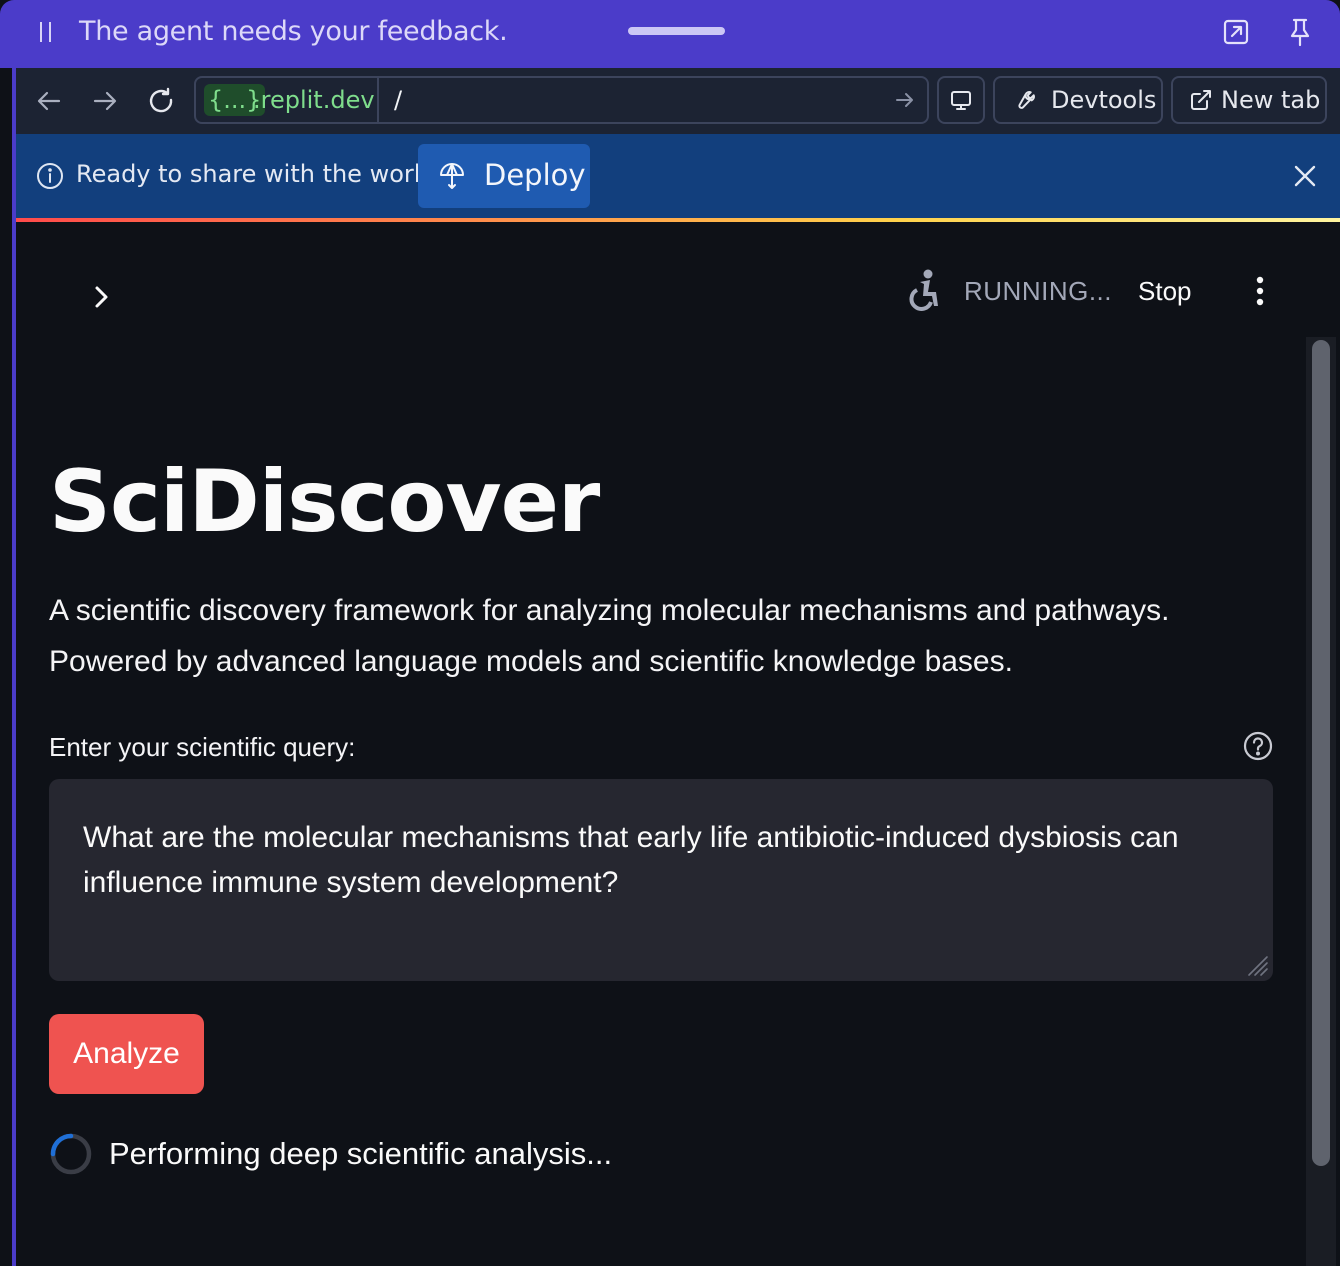  Describe the element at coordinates (49, 101) in the screenshot. I see `back-arrow-icon` at that location.